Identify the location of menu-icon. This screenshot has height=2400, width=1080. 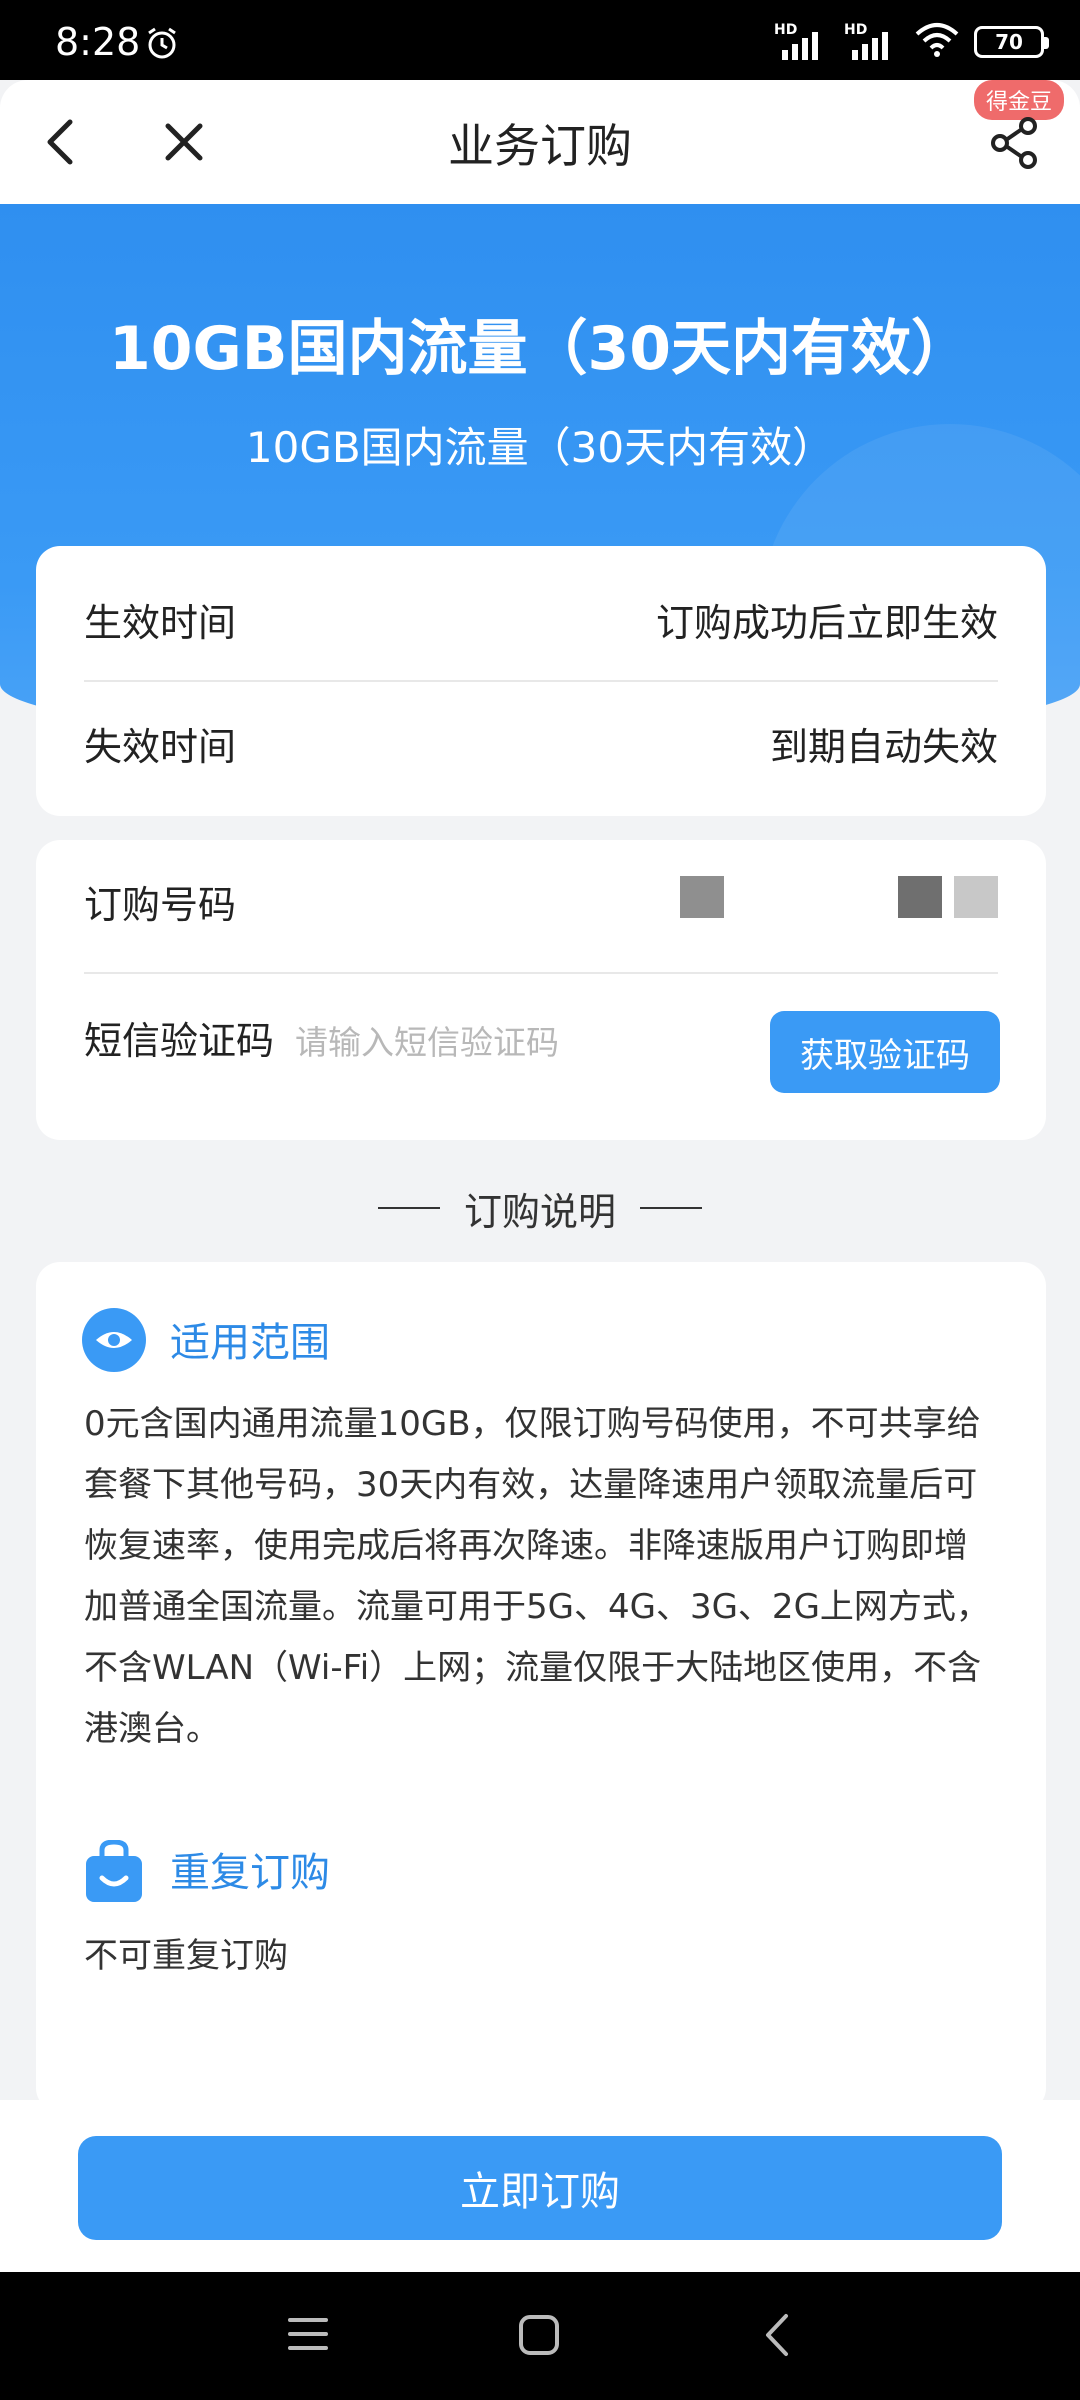
(308, 2336).